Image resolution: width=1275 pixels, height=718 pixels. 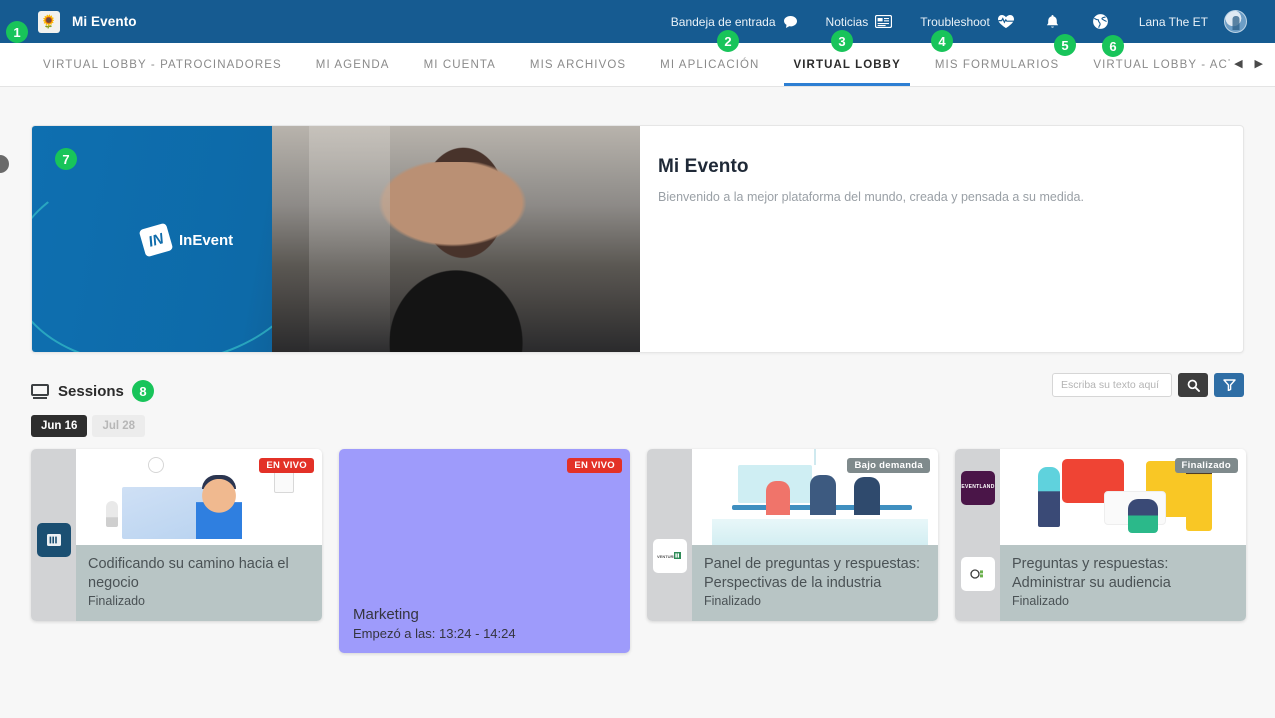 I want to click on floor-decoration, so click(x=820, y=532).